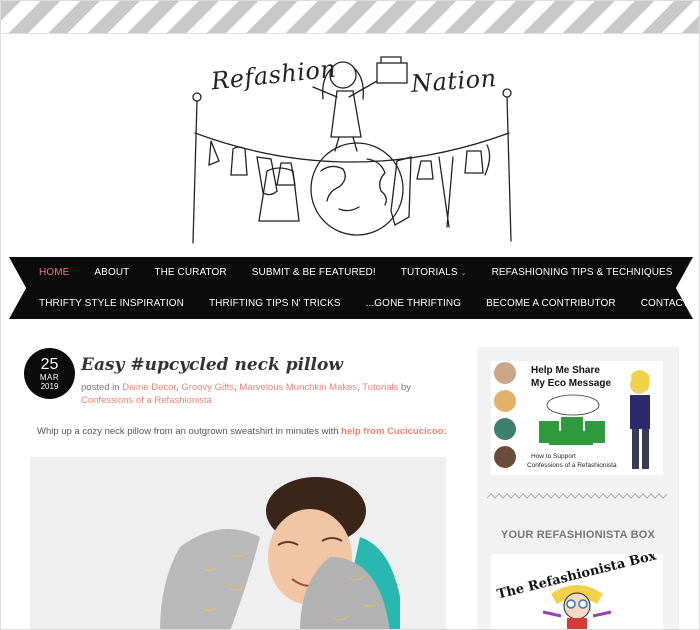 This screenshot has width=700, height=630. I want to click on author-link: Confessions of a Refashionista, so click(146, 400).